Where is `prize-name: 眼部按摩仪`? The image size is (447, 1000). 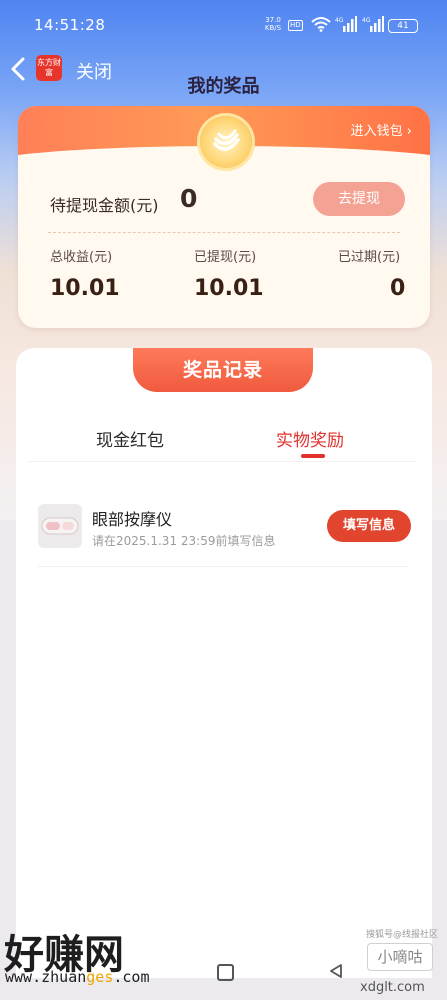 prize-name: 眼部按摩仪 is located at coordinates (132, 519).